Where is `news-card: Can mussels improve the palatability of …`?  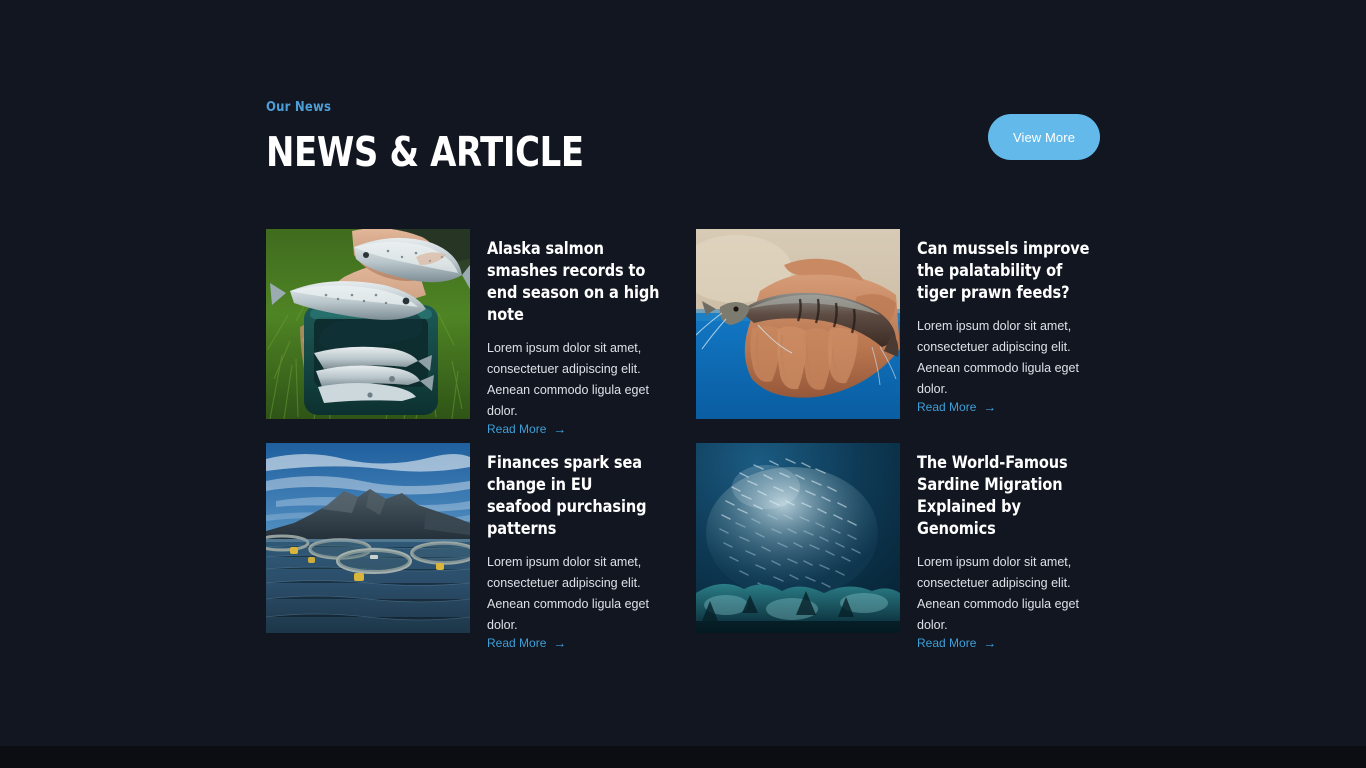
news-card: Can mussels improve the palatability of … is located at coordinates (898, 324).